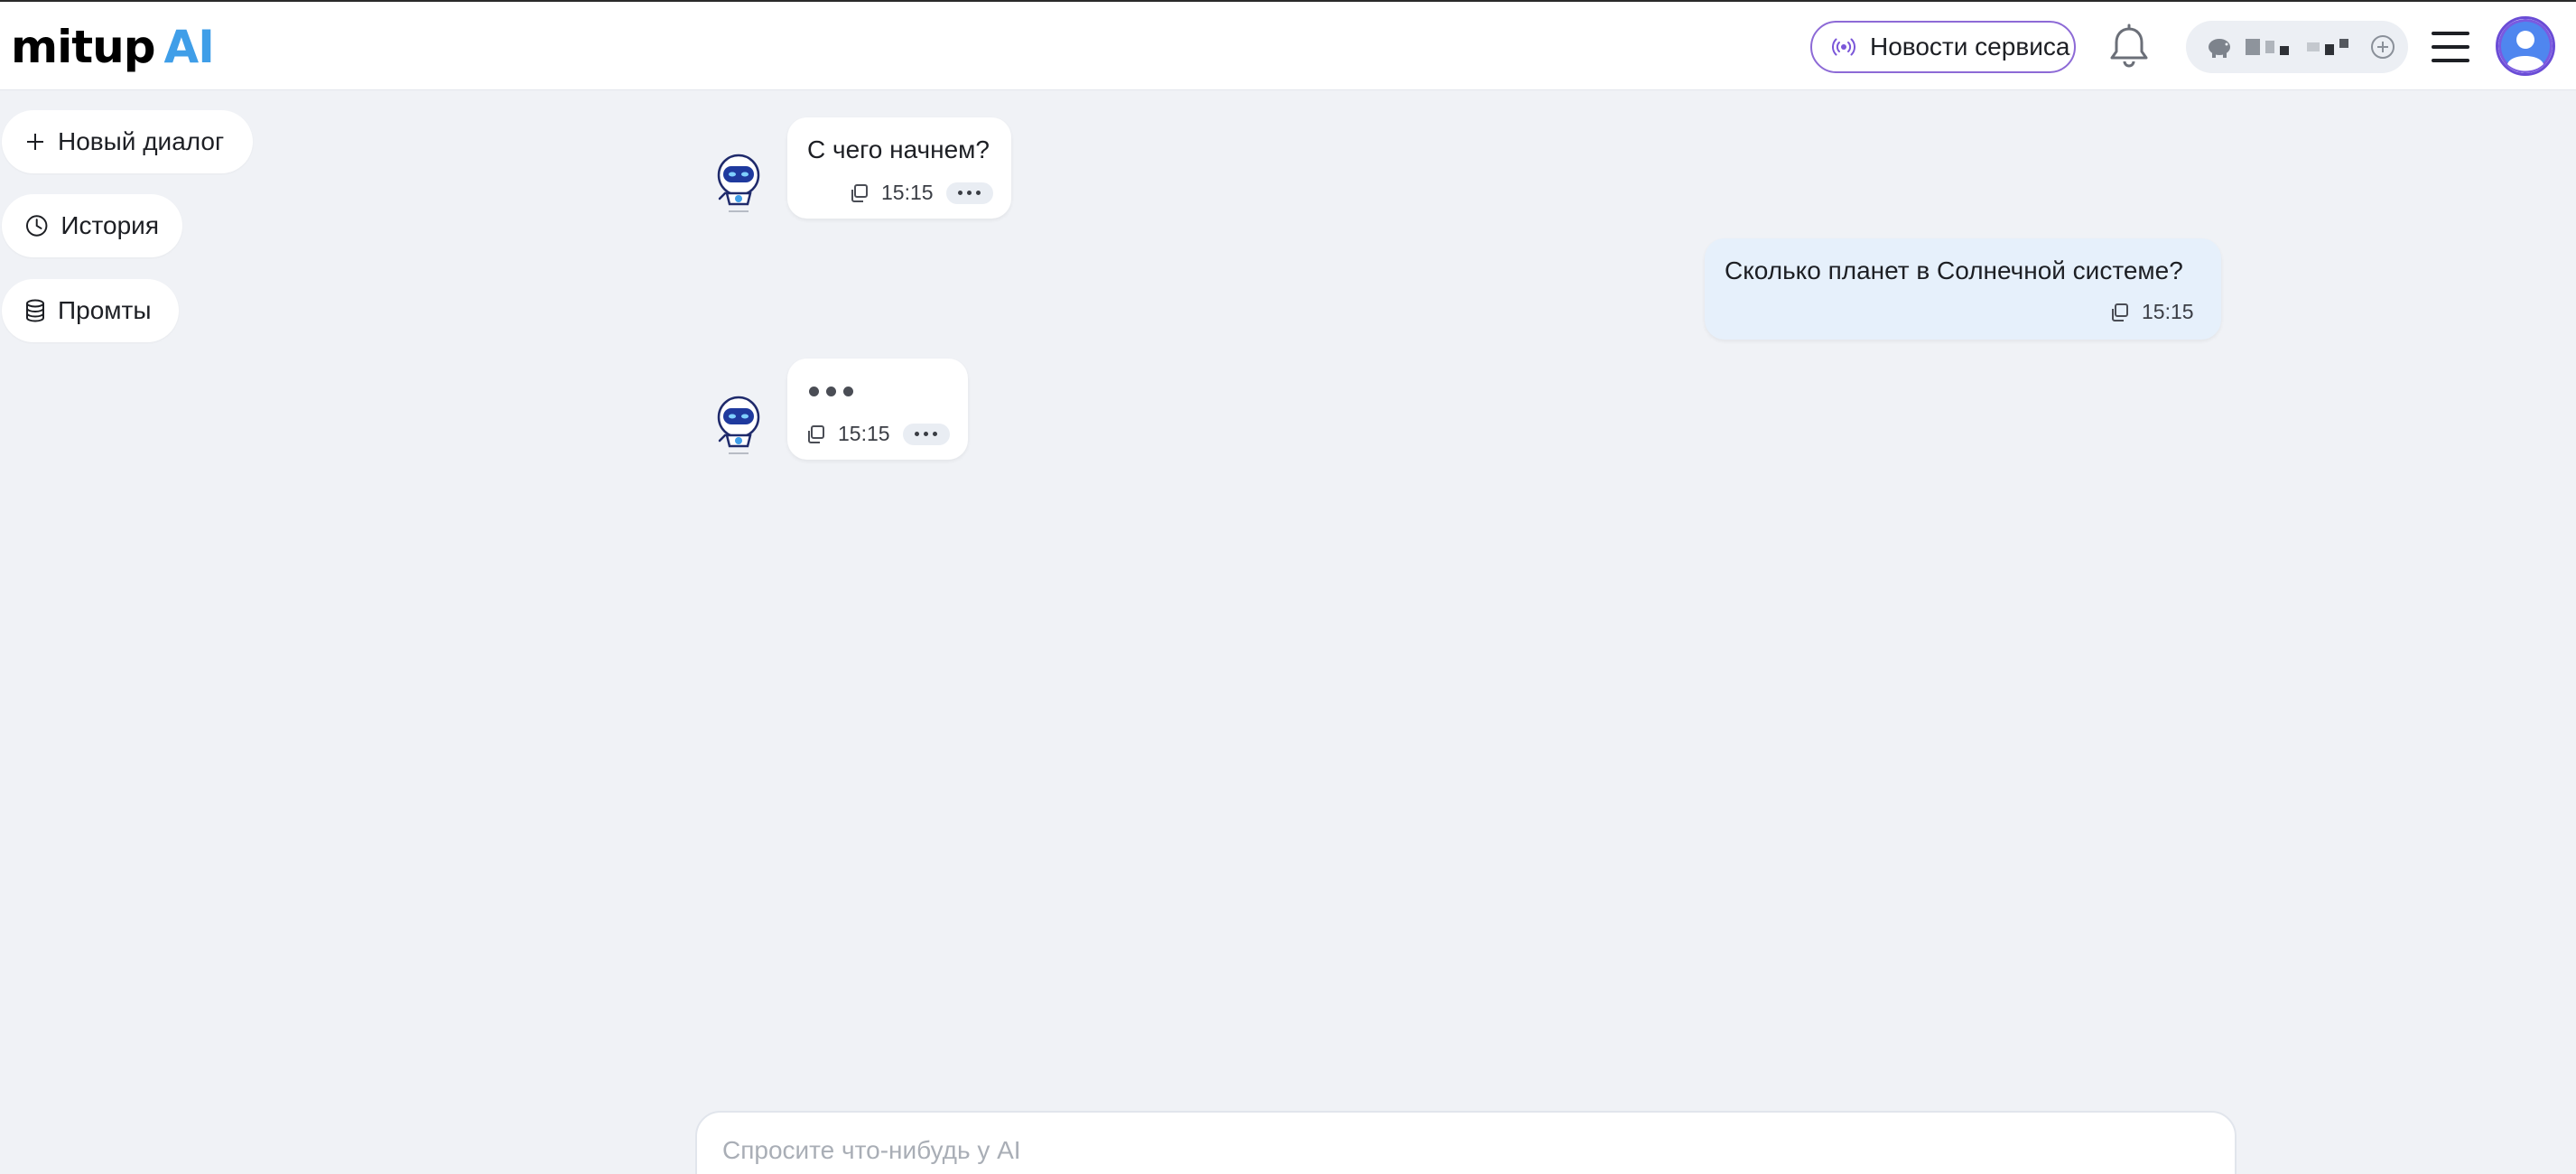  What do you see at coordinates (877, 409) in the screenshot?
I see `assistant-message-bubble: 15:15` at bounding box center [877, 409].